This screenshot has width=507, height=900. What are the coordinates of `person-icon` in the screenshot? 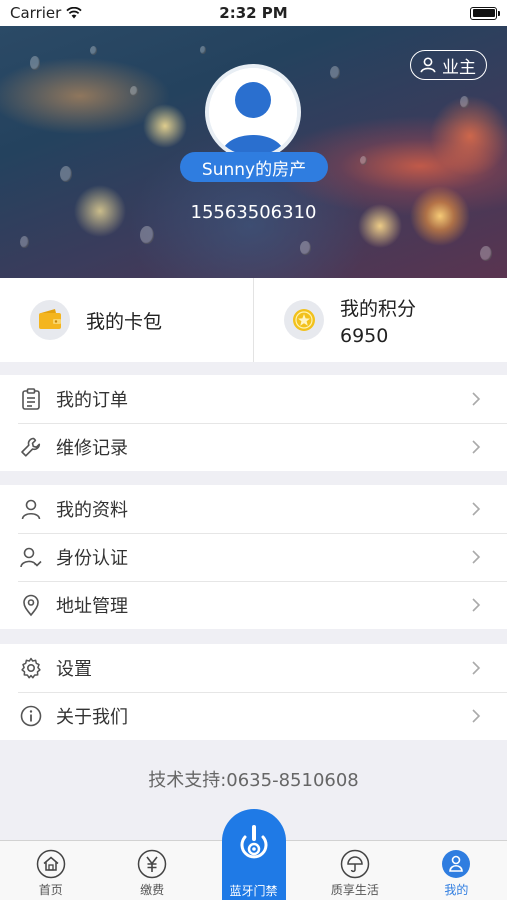 It's located at (31, 509).